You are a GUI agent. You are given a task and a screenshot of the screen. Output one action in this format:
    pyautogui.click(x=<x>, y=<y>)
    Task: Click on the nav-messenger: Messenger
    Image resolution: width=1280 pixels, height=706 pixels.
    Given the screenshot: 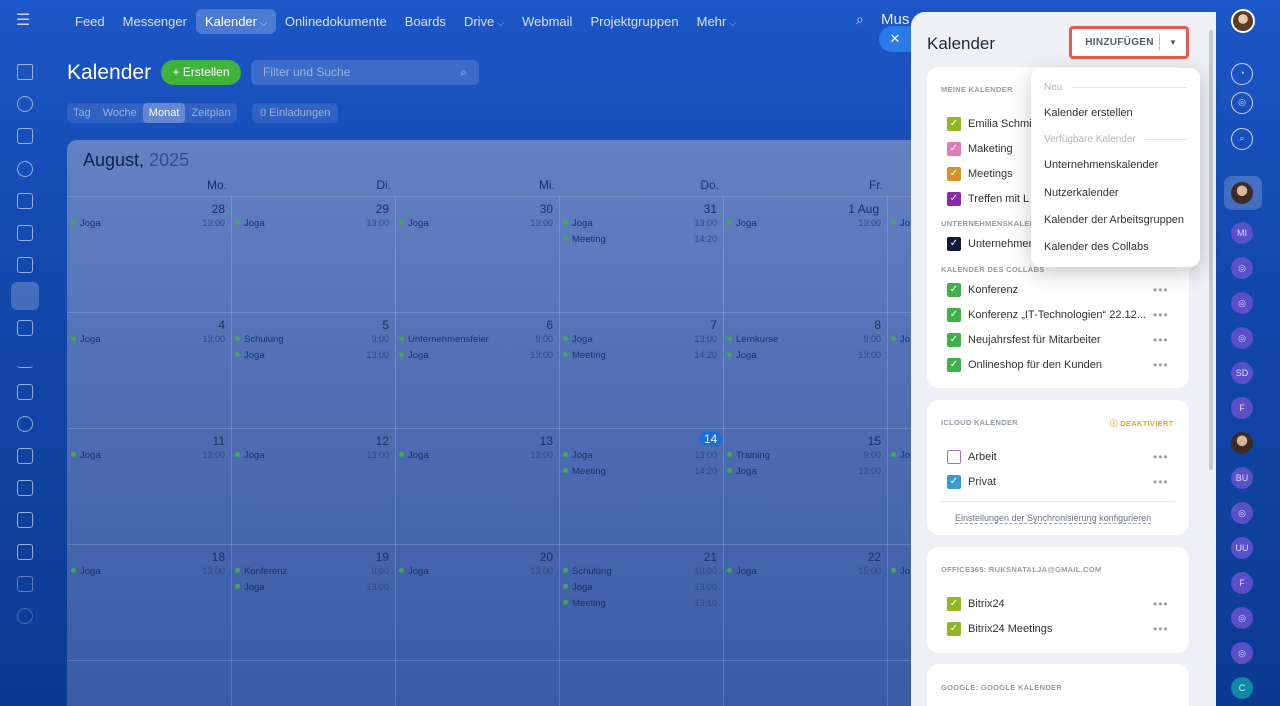 What is the action you would take?
    pyautogui.click(x=155, y=21)
    